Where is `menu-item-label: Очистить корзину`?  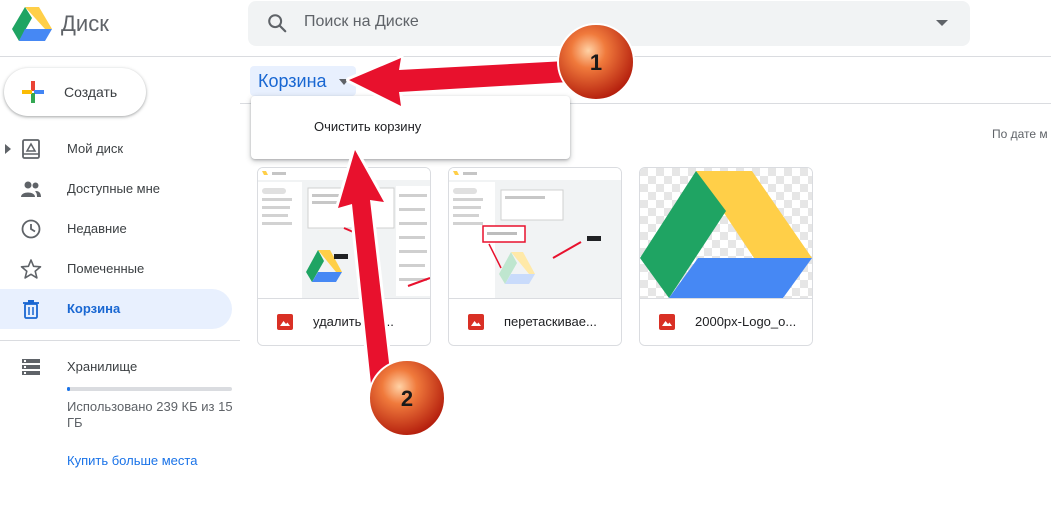
menu-item-label: Очистить корзину is located at coordinates (368, 126).